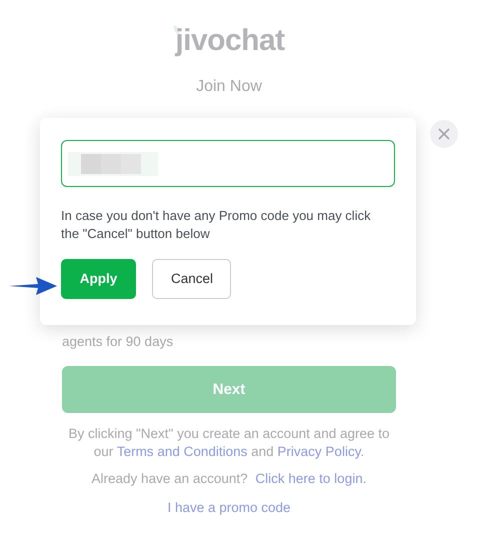  What do you see at coordinates (310, 478) in the screenshot?
I see `login-link: Click here to login.` at bounding box center [310, 478].